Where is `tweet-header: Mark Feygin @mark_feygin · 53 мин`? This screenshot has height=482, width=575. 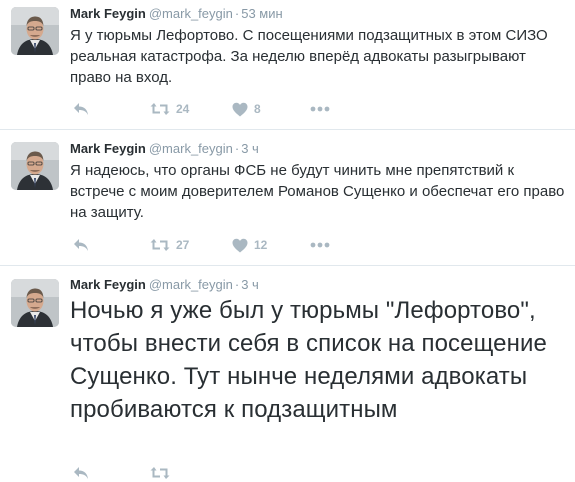
tweet-header: Mark Feygin @mark_feygin · 53 мин is located at coordinates (176, 13).